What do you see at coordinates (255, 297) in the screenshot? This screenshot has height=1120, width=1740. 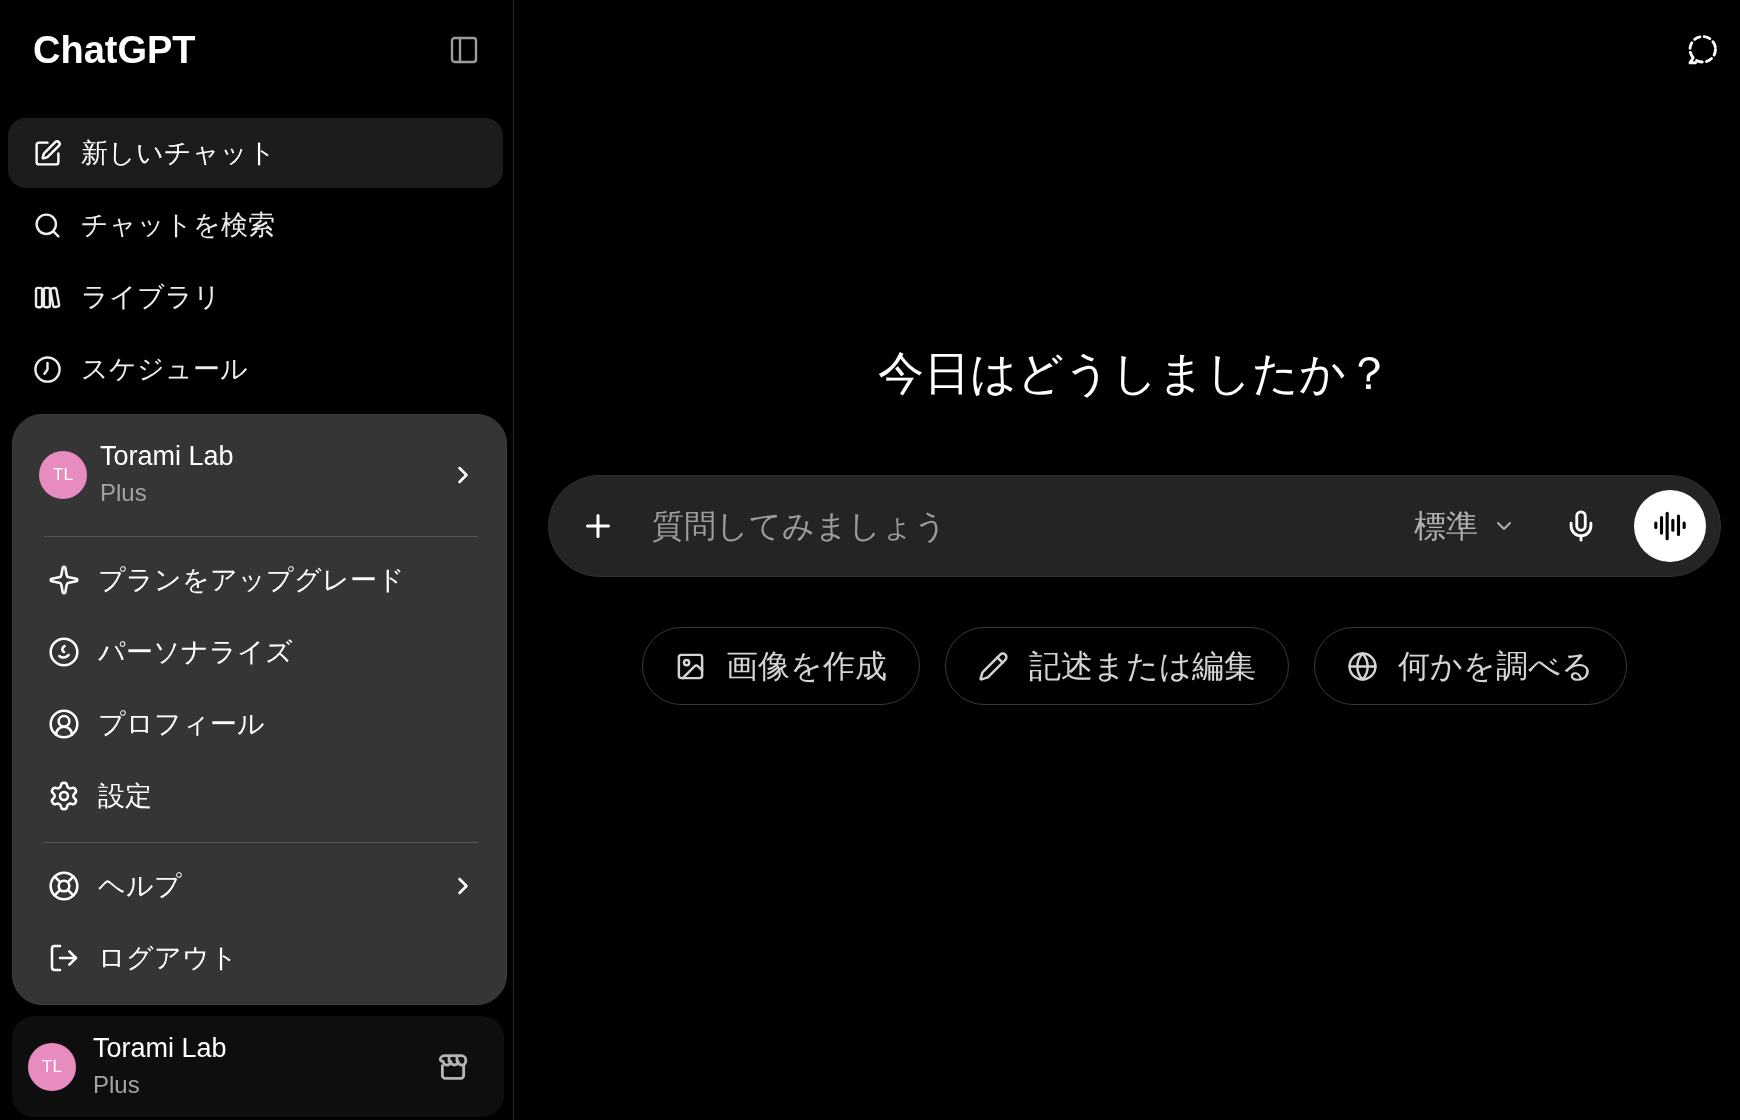 I see `sidebar-nav-item: ライブラリ` at bounding box center [255, 297].